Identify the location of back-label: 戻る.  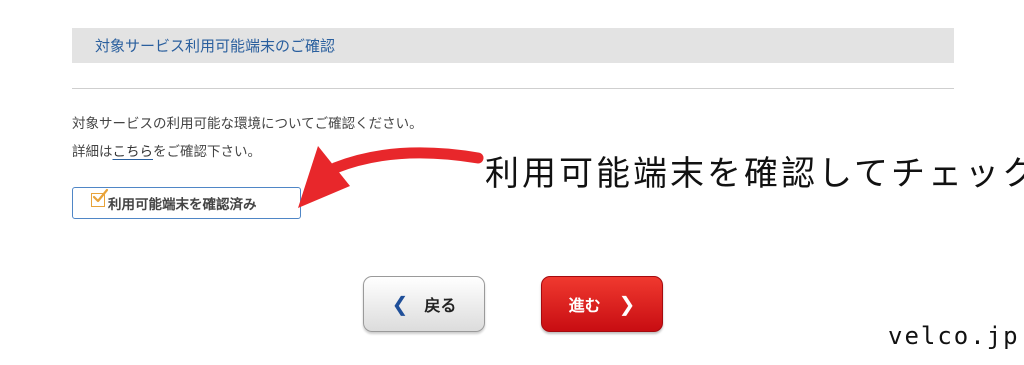
(440, 305).